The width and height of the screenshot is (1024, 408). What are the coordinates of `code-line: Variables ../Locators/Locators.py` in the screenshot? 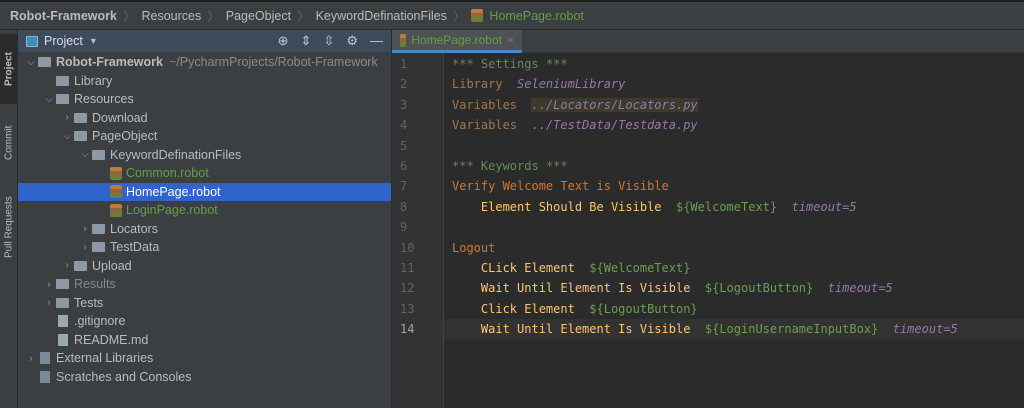 It's located at (734, 105).